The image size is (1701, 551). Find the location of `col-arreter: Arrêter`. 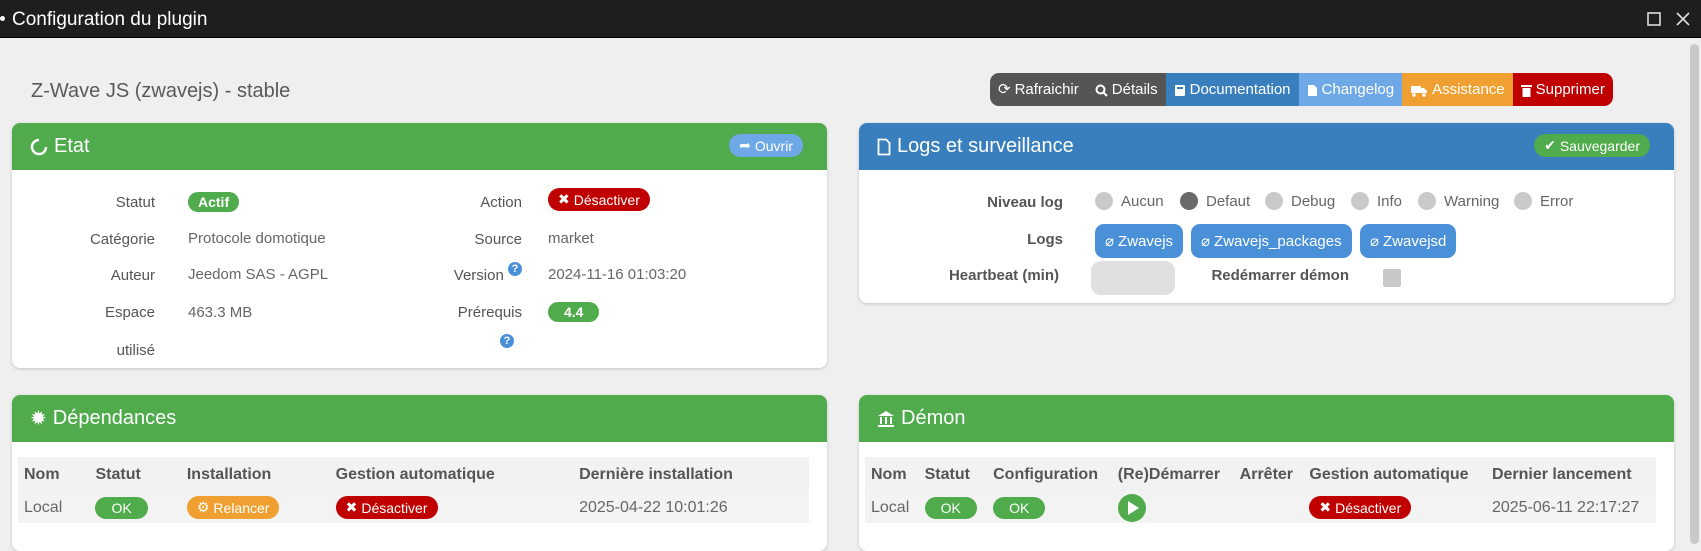

col-arreter: Arrêter is located at coordinates (1268, 474).